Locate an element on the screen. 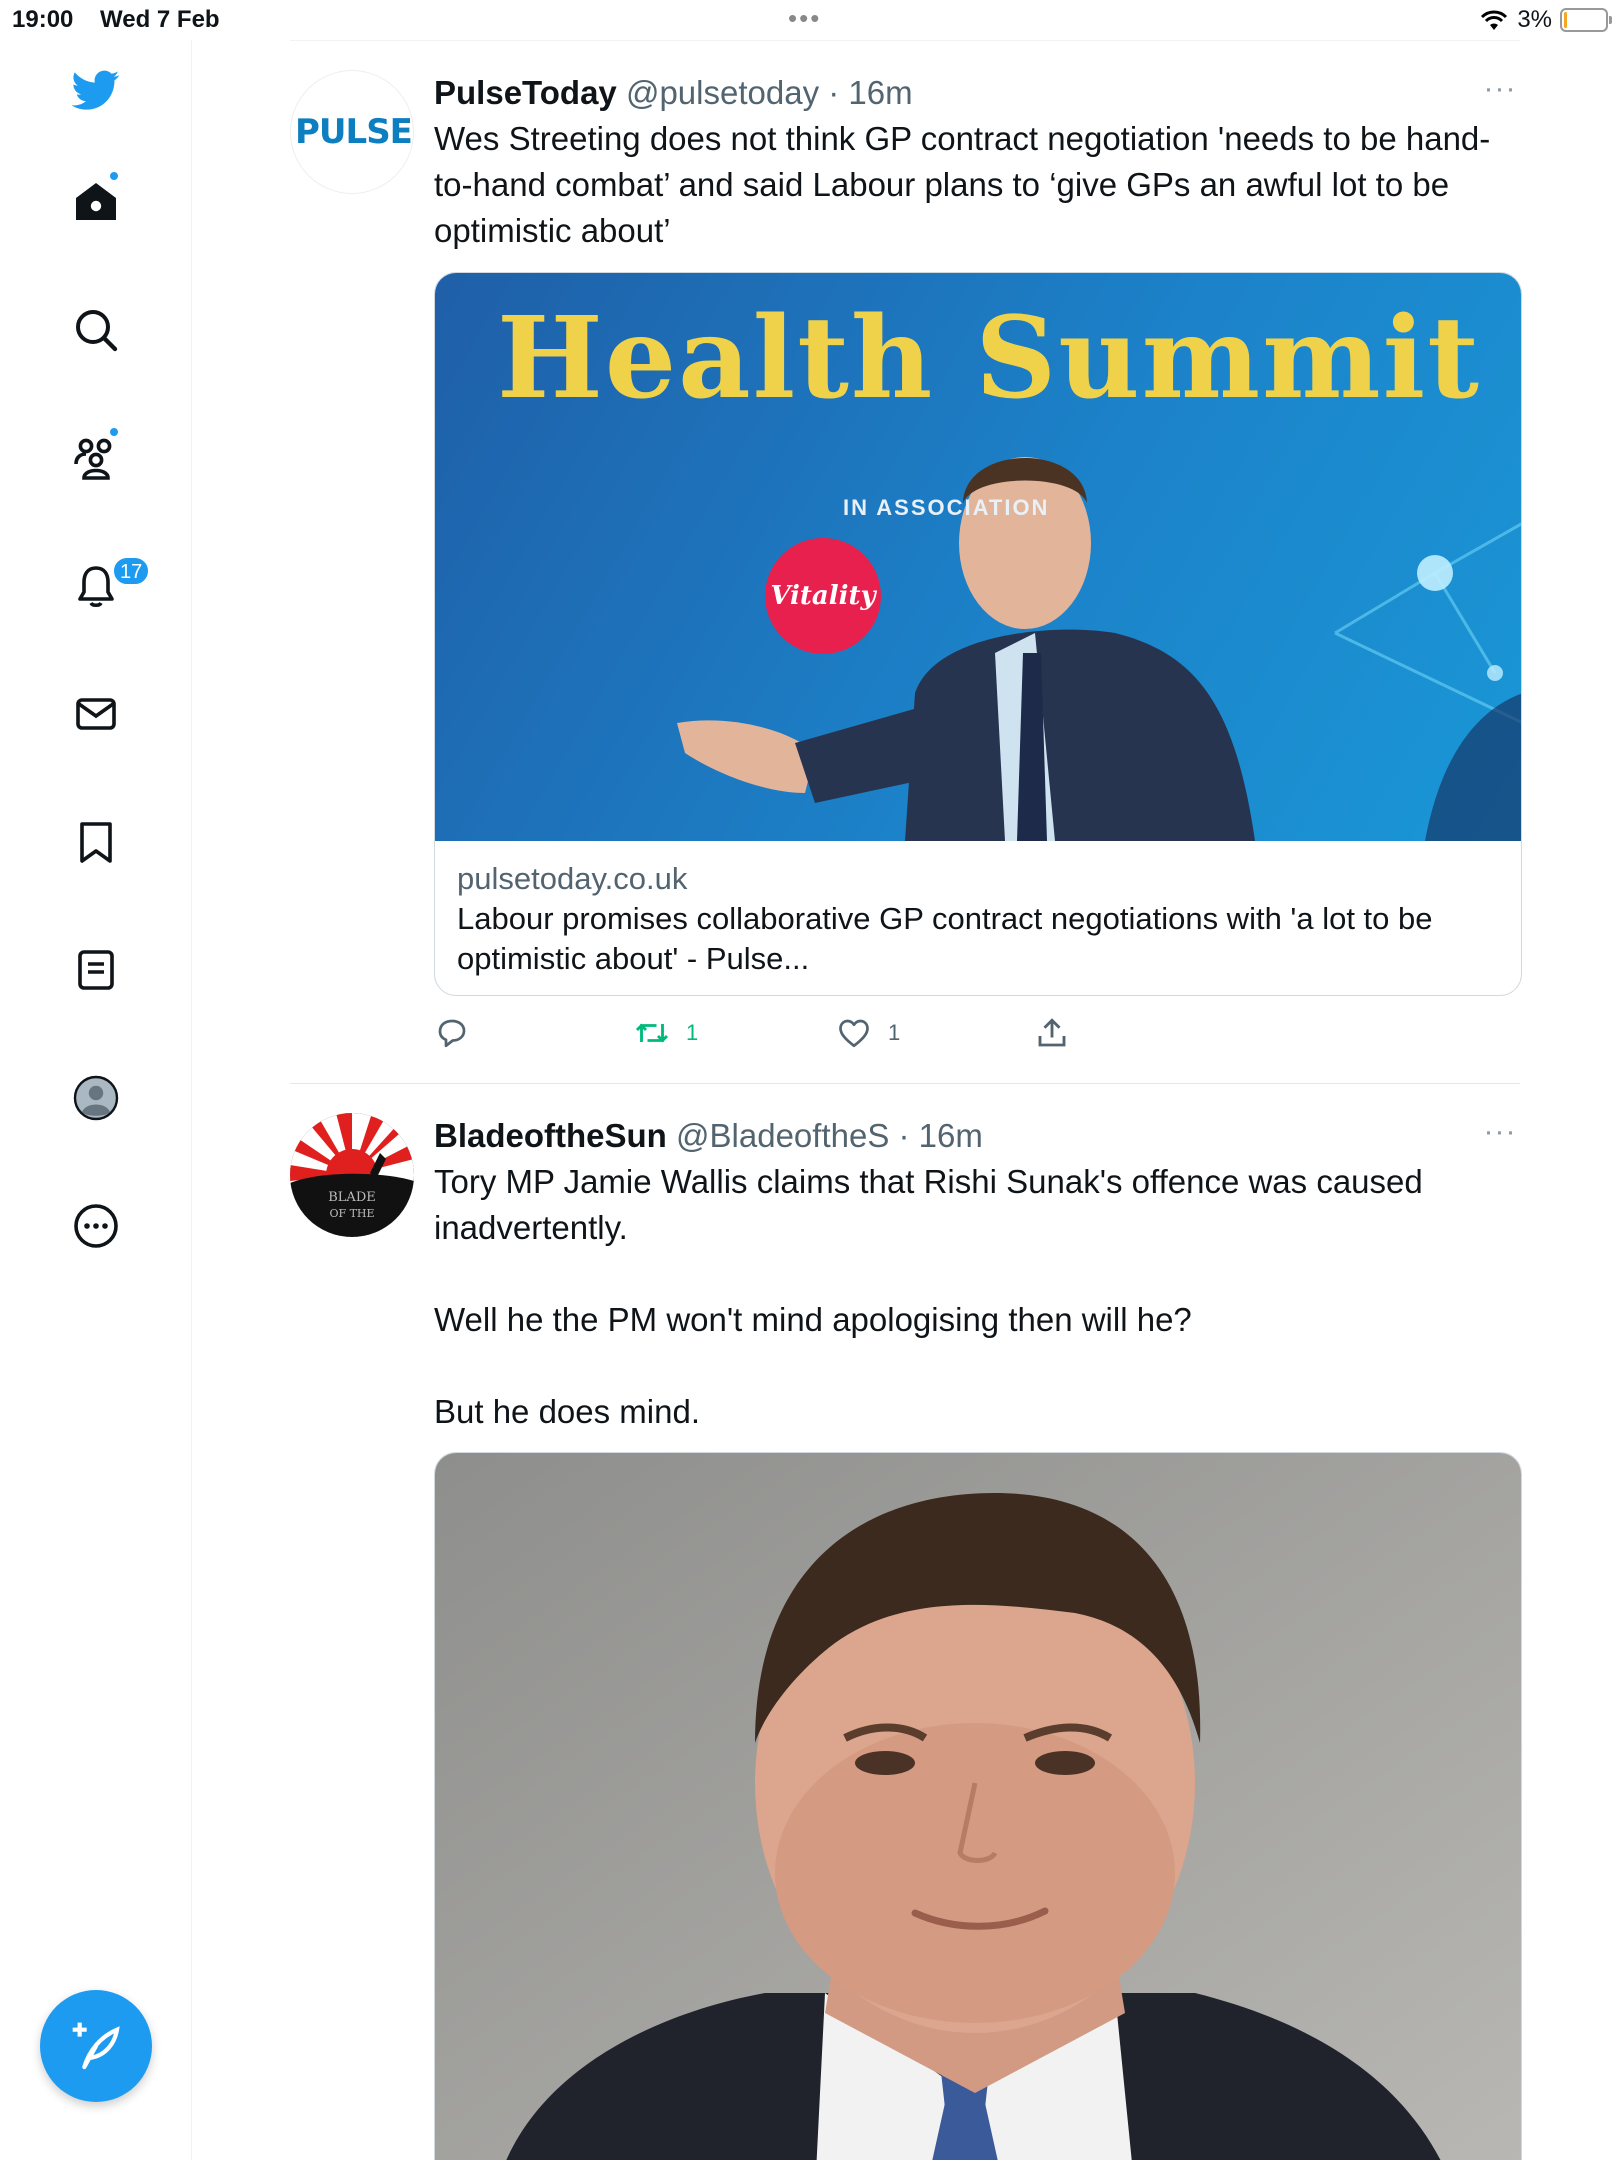 The image size is (1620, 2160). tweet-actions: 1 1 is located at coordinates (784, 1037).